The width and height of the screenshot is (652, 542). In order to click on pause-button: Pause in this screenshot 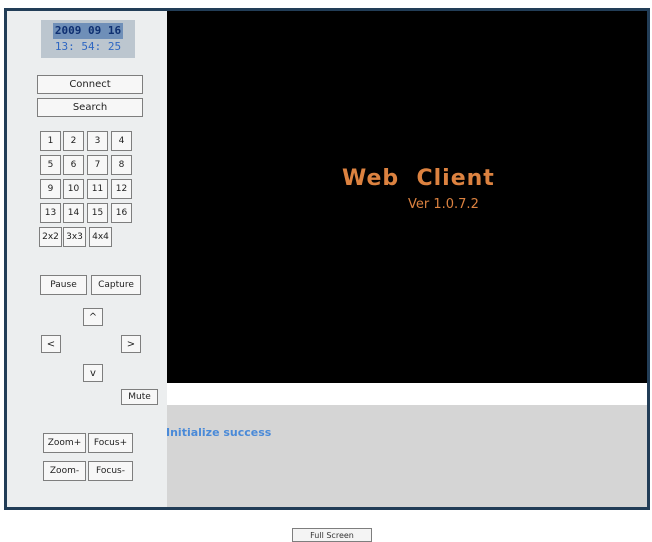, I will do `click(63, 285)`.